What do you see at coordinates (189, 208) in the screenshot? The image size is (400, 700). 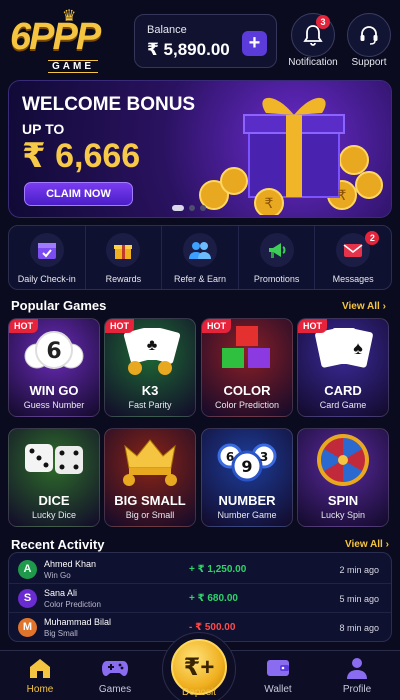 I see `carousel-indicator` at bounding box center [189, 208].